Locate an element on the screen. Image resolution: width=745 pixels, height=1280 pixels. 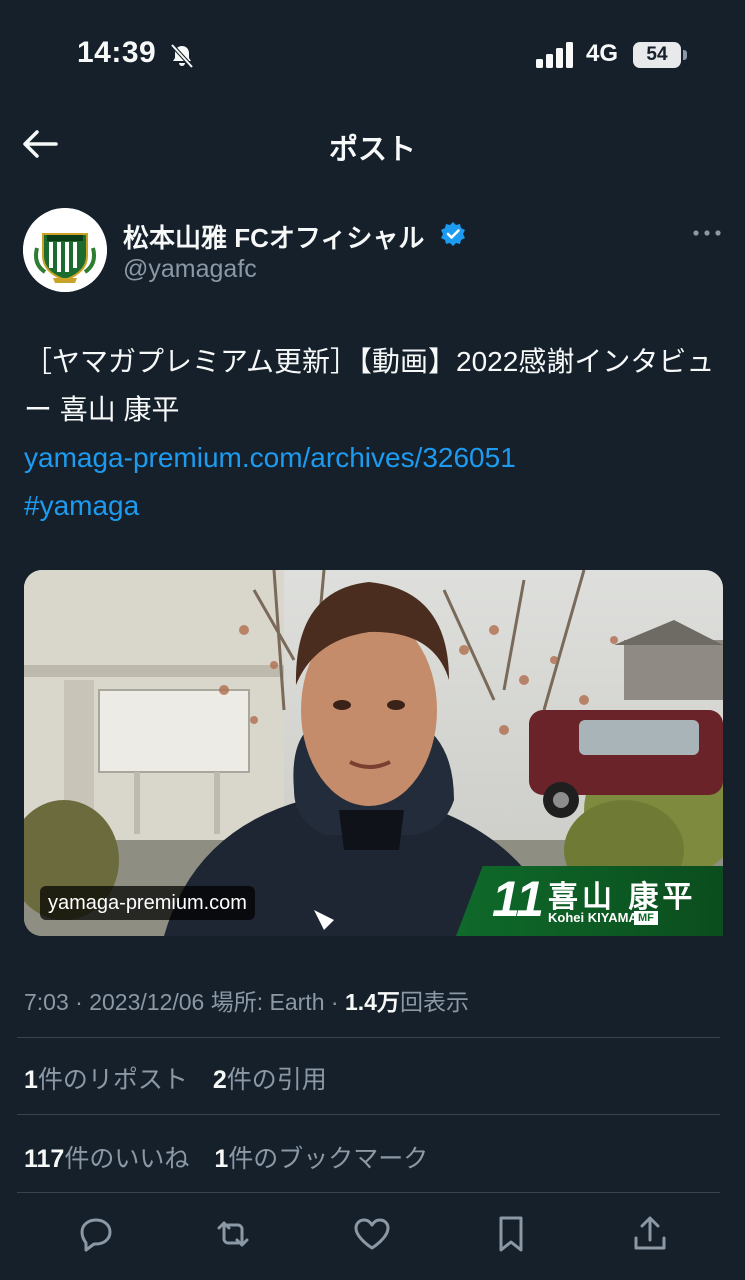
post-date: 2023/12/06 is located at coordinates (146, 1002).